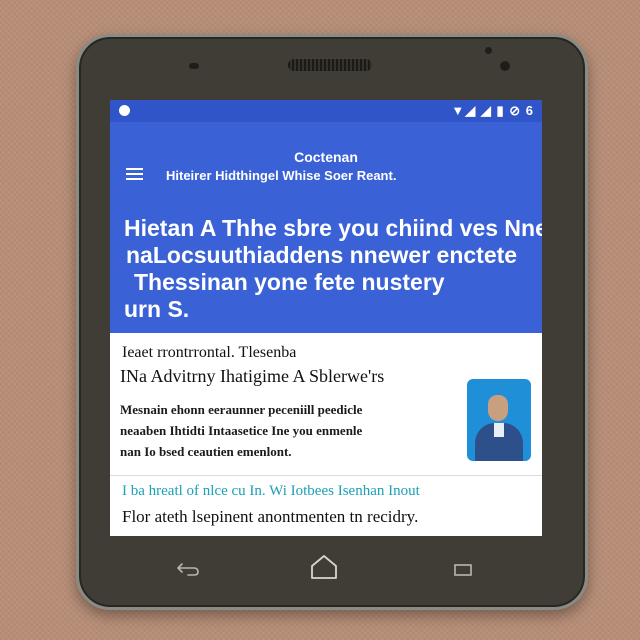  Describe the element at coordinates (209, 352) in the screenshot. I see `article-kicker: Ieaet rrontrrontal. Tlesenba` at that location.